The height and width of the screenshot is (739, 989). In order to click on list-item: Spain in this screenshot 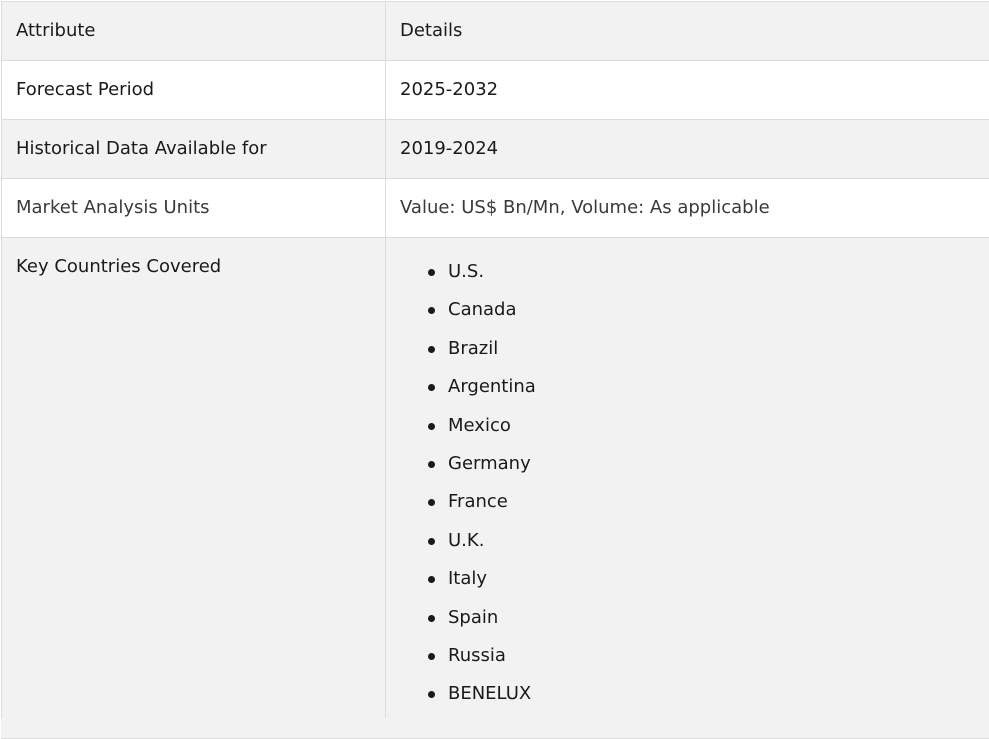, I will do `click(701, 625)`.